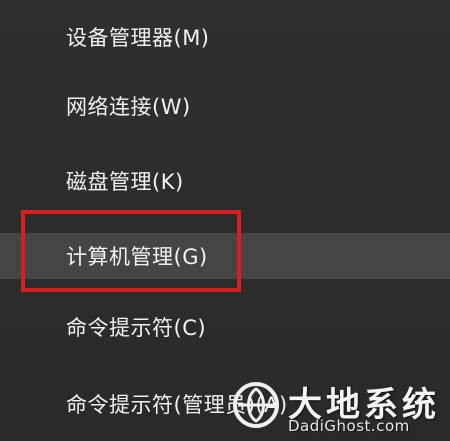 This screenshot has height=441, width=450. What do you see at coordinates (225, 106) in the screenshot?
I see `menu-item-network-connections: 网络连接(W)` at bounding box center [225, 106].